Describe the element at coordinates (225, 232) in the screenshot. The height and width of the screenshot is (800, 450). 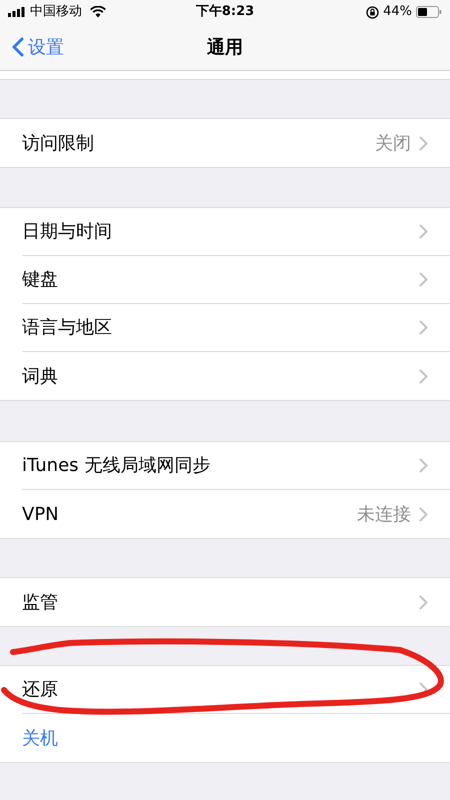
I see `settings-row: 日期与时间` at that location.